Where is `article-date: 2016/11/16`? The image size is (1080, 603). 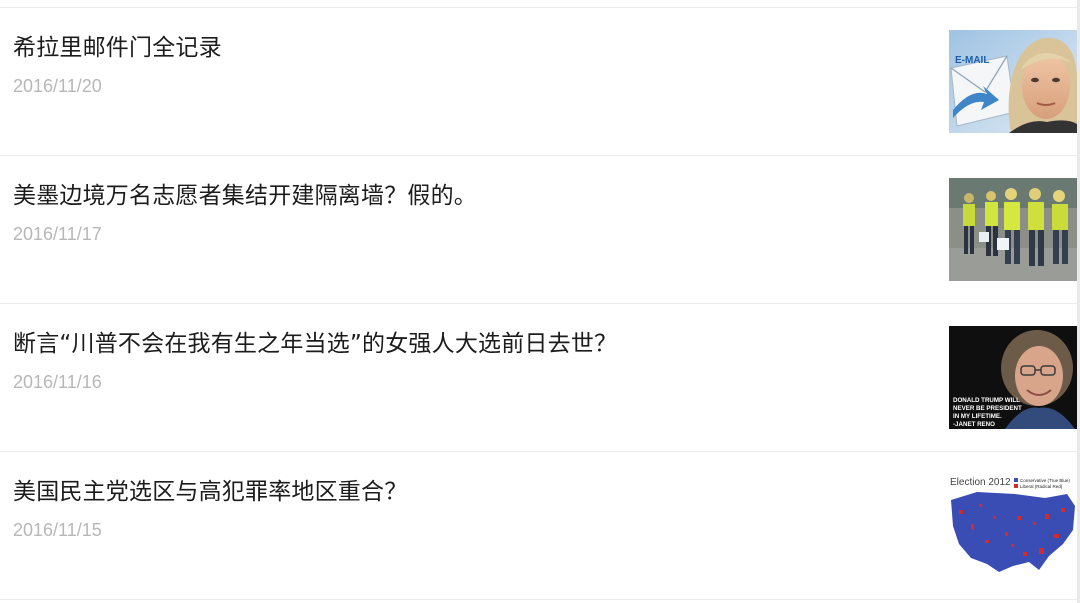 article-date: 2016/11/16 is located at coordinates (57, 382).